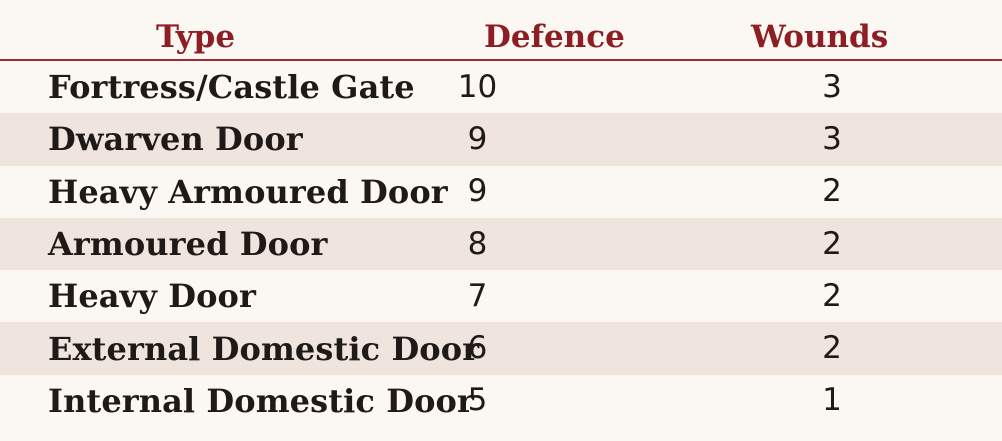 This screenshot has height=441, width=1002. What do you see at coordinates (477, 348) in the screenshot?
I see `row-defence: 6` at bounding box center [477, 348].